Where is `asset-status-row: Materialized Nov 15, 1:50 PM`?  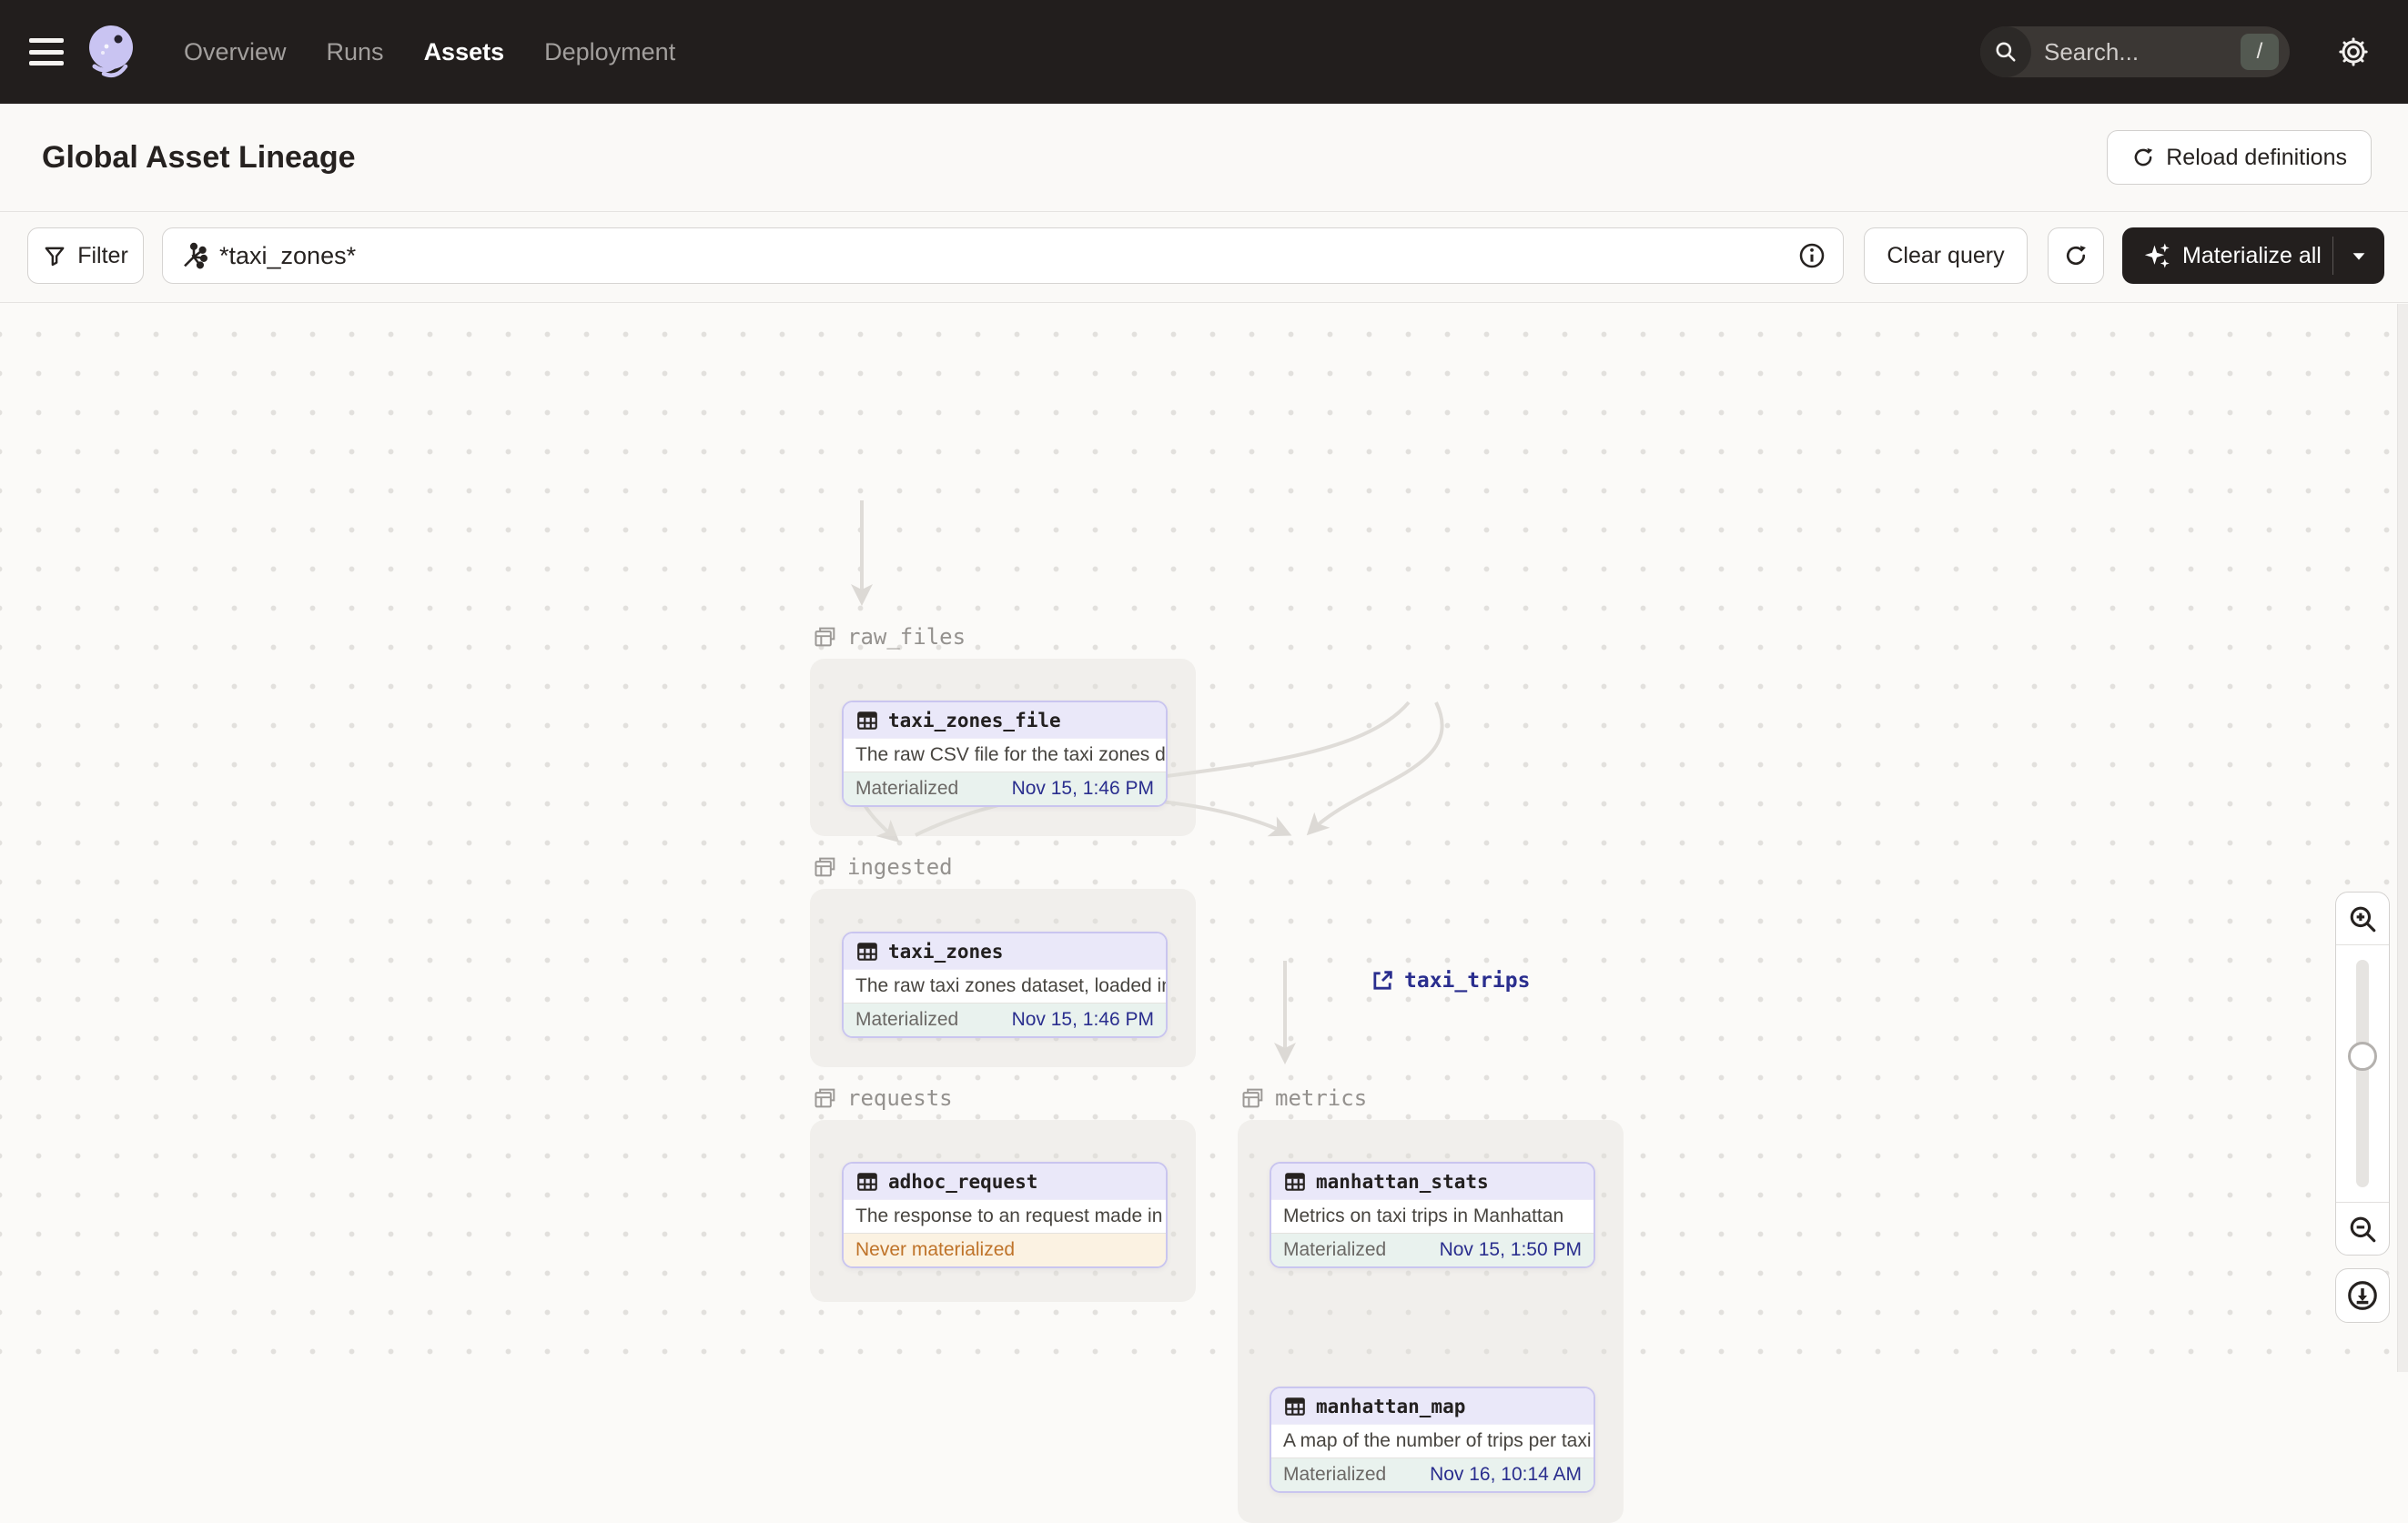
asset-status-row: Materialized Nov 15, 1:50 PM is located at coordinates (1432, 1250).